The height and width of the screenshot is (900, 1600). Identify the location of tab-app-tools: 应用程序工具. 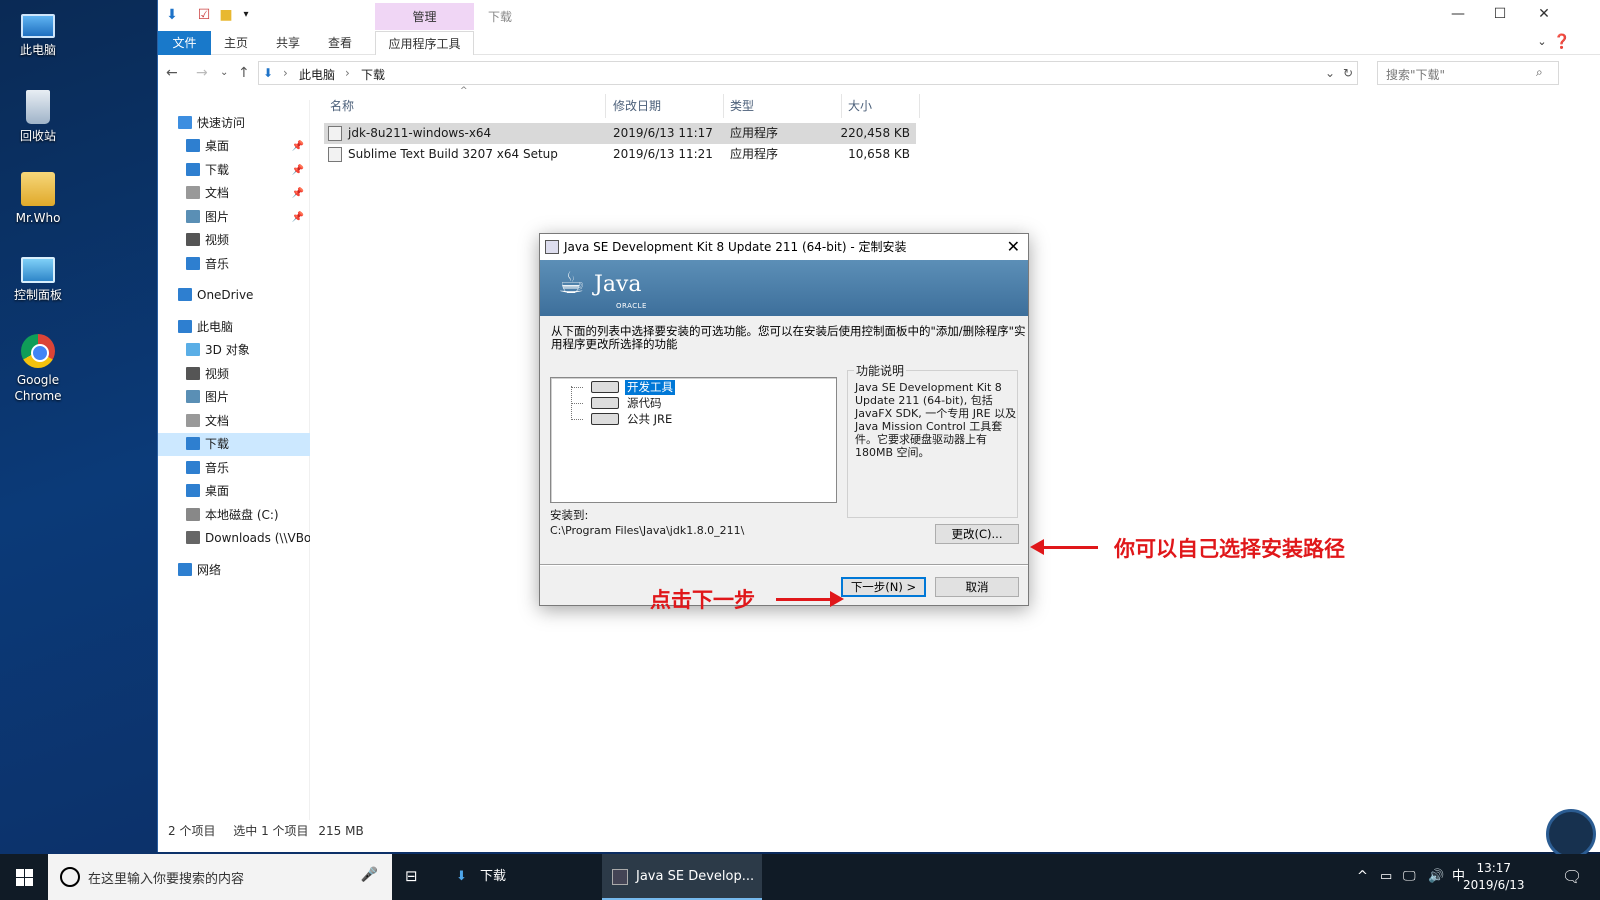
(424, 43).